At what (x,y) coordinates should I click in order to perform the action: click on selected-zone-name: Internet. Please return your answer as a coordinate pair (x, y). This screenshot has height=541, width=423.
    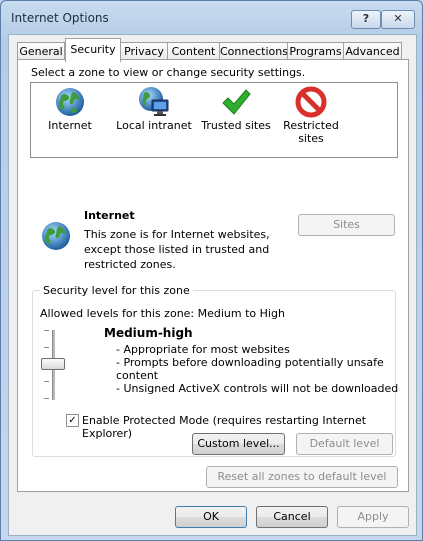
    Looking at the image, I should click on (109, 215).